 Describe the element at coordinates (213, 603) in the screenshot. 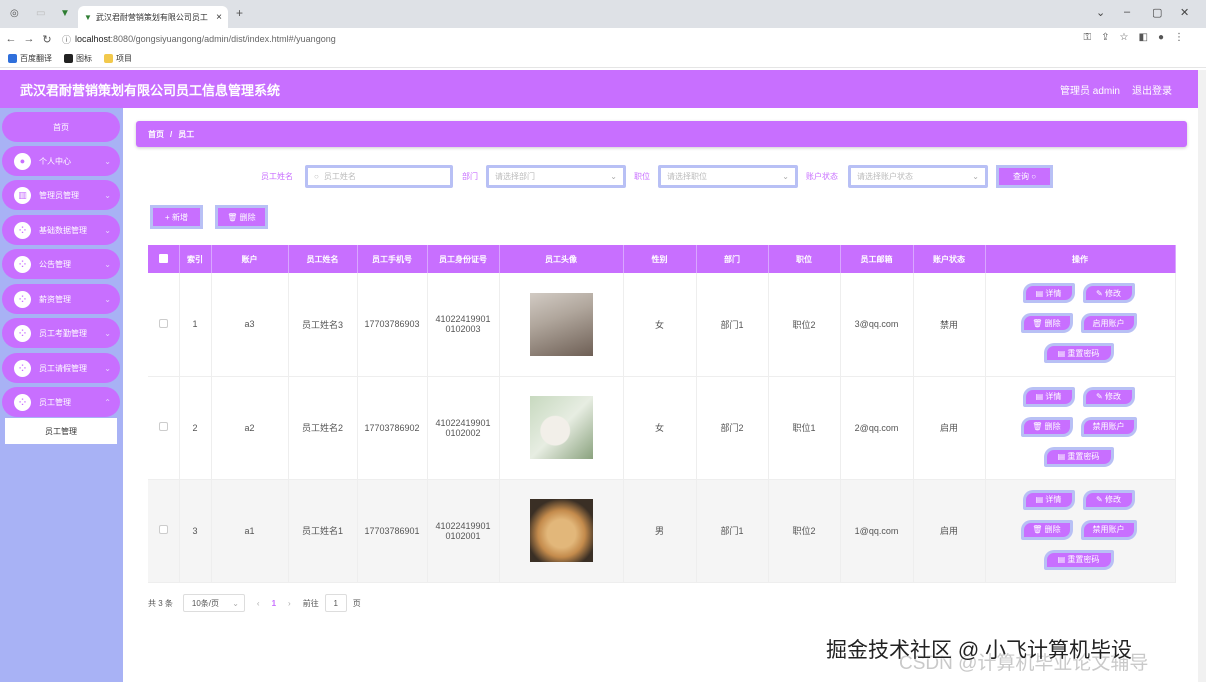

I see `page-size-select: 10条/页 ⌄` at that location.